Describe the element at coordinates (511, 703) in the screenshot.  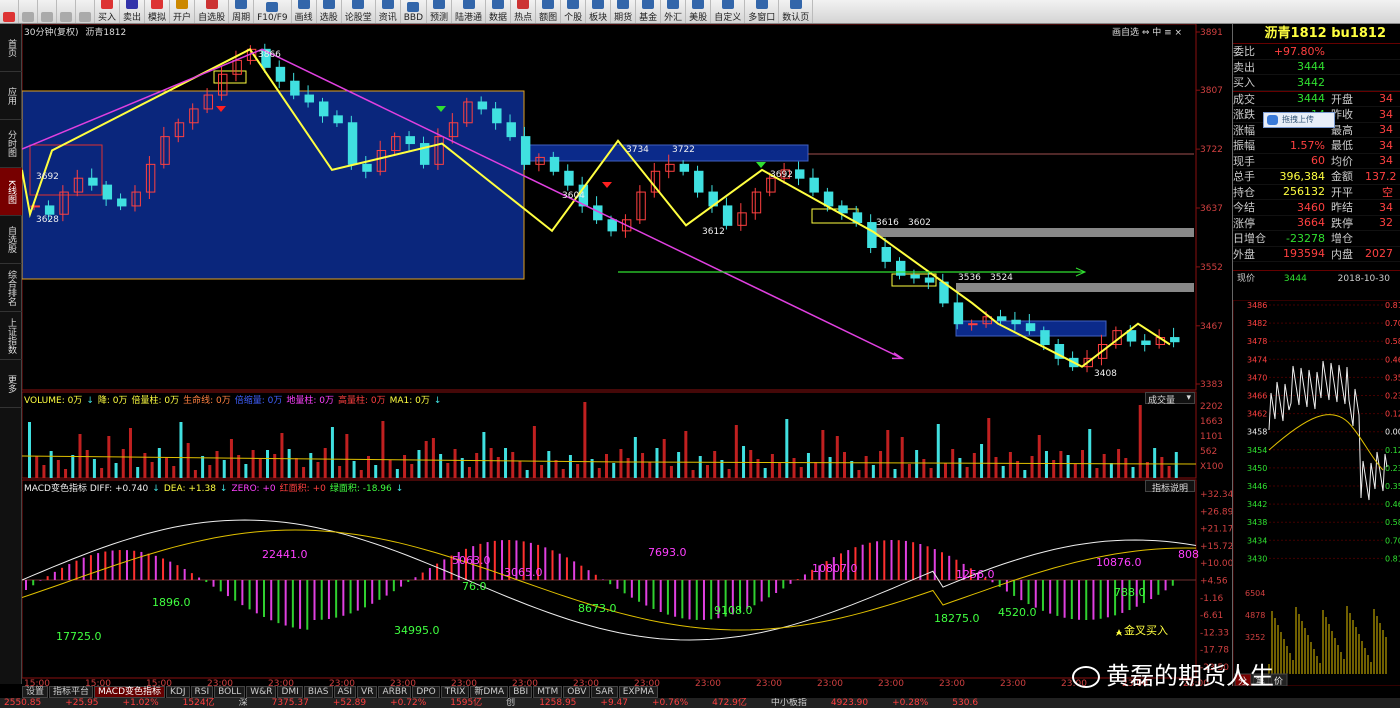
I see `status-item: 创` at that location.